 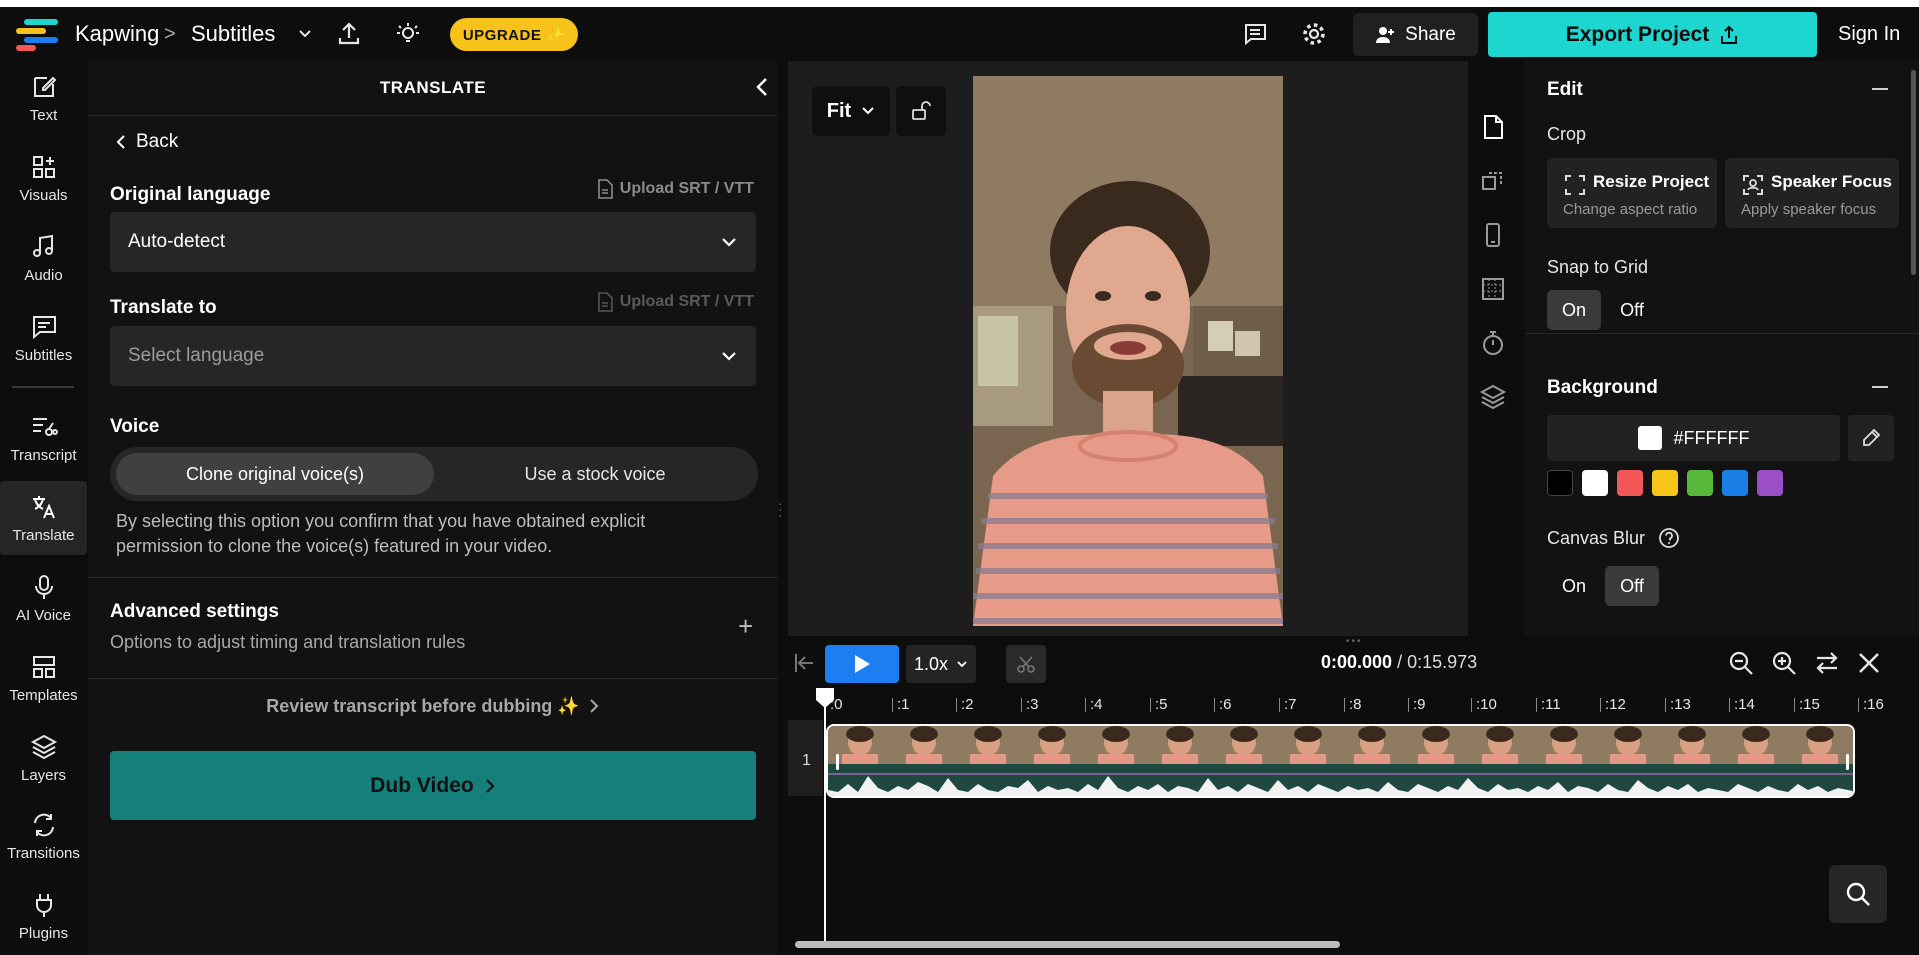 I want to click on playhead, so click(x=825, y=819).